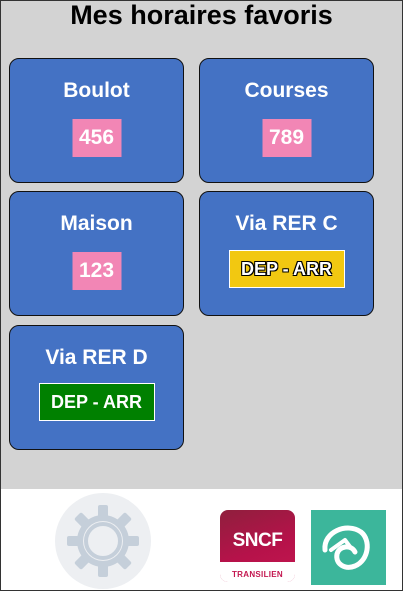 The height and width of the screenshot is (591, 403). I want to click on card-label: Boulot, so click(96, 90).